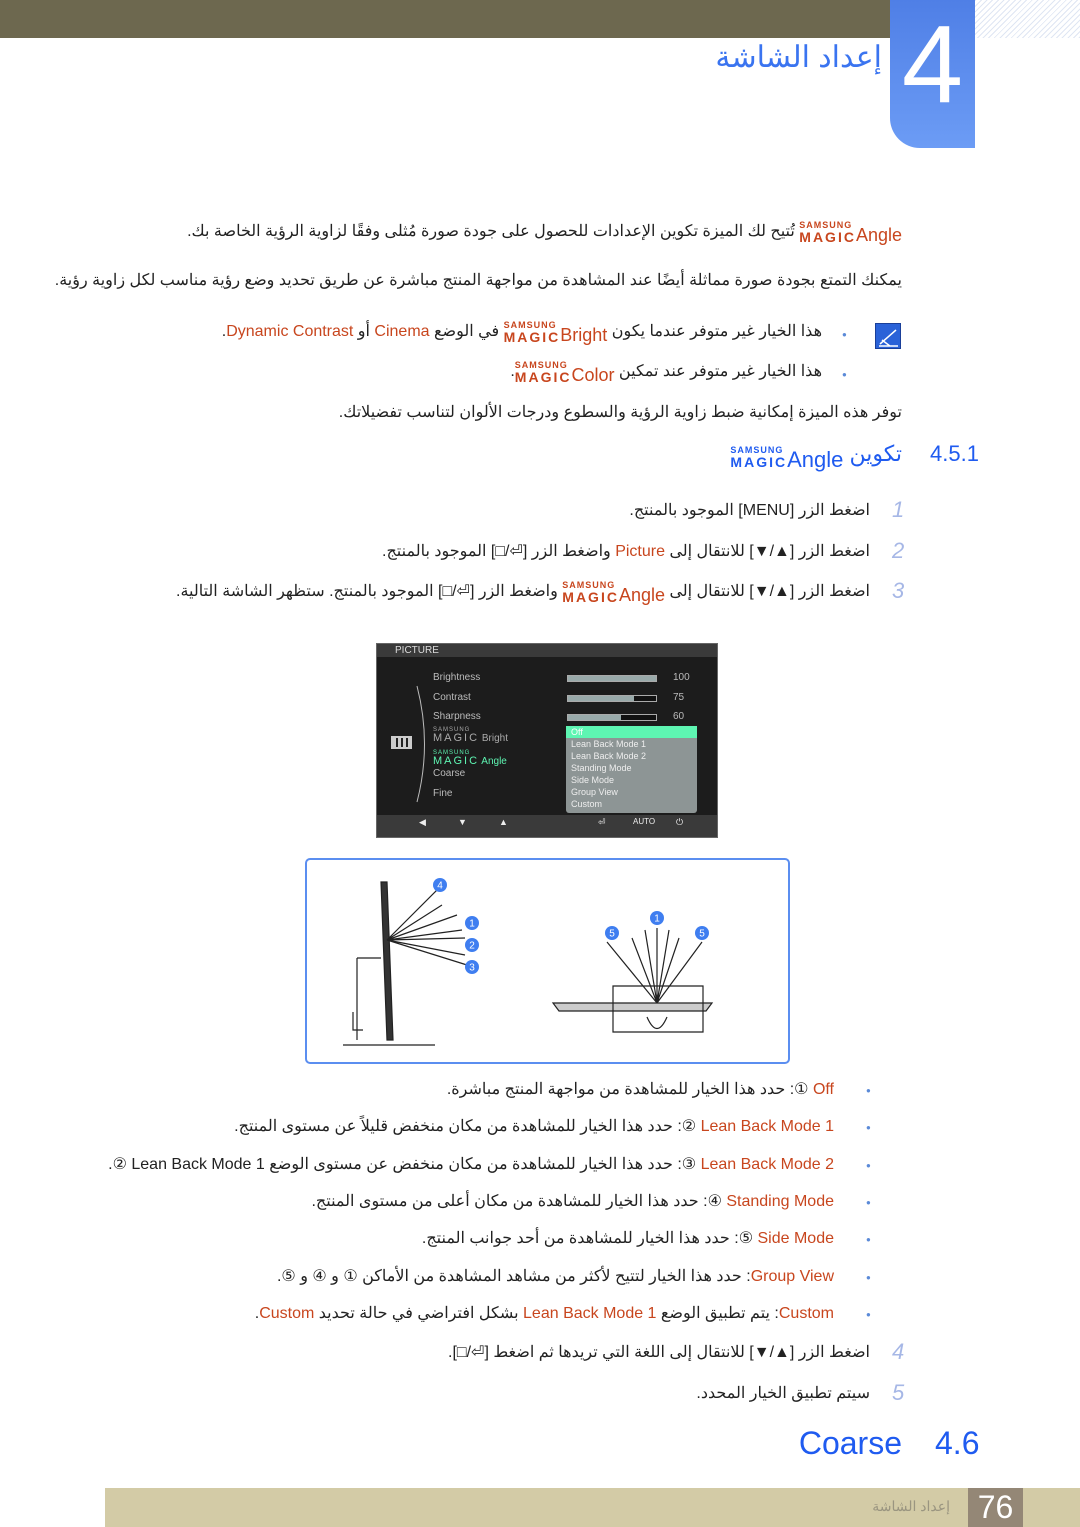 The width and height of the screenshot is (1080, 1527). I want to click on power-button-icon: ⏻, so click(680, 822).